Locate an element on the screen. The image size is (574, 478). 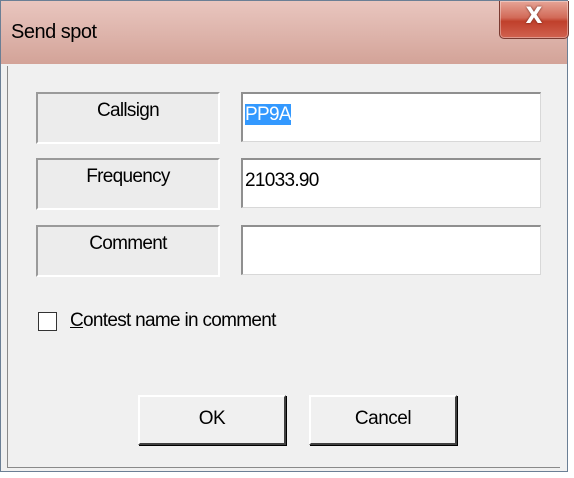
frequency-label: Frequency is located at coordinates (128, 184).